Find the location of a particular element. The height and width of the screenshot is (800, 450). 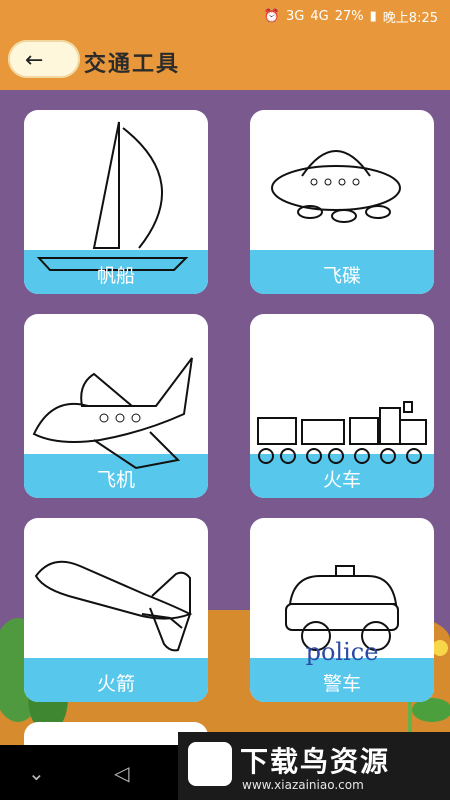

app-bar: ← 交通工具 is located at coordinates (225, 60).